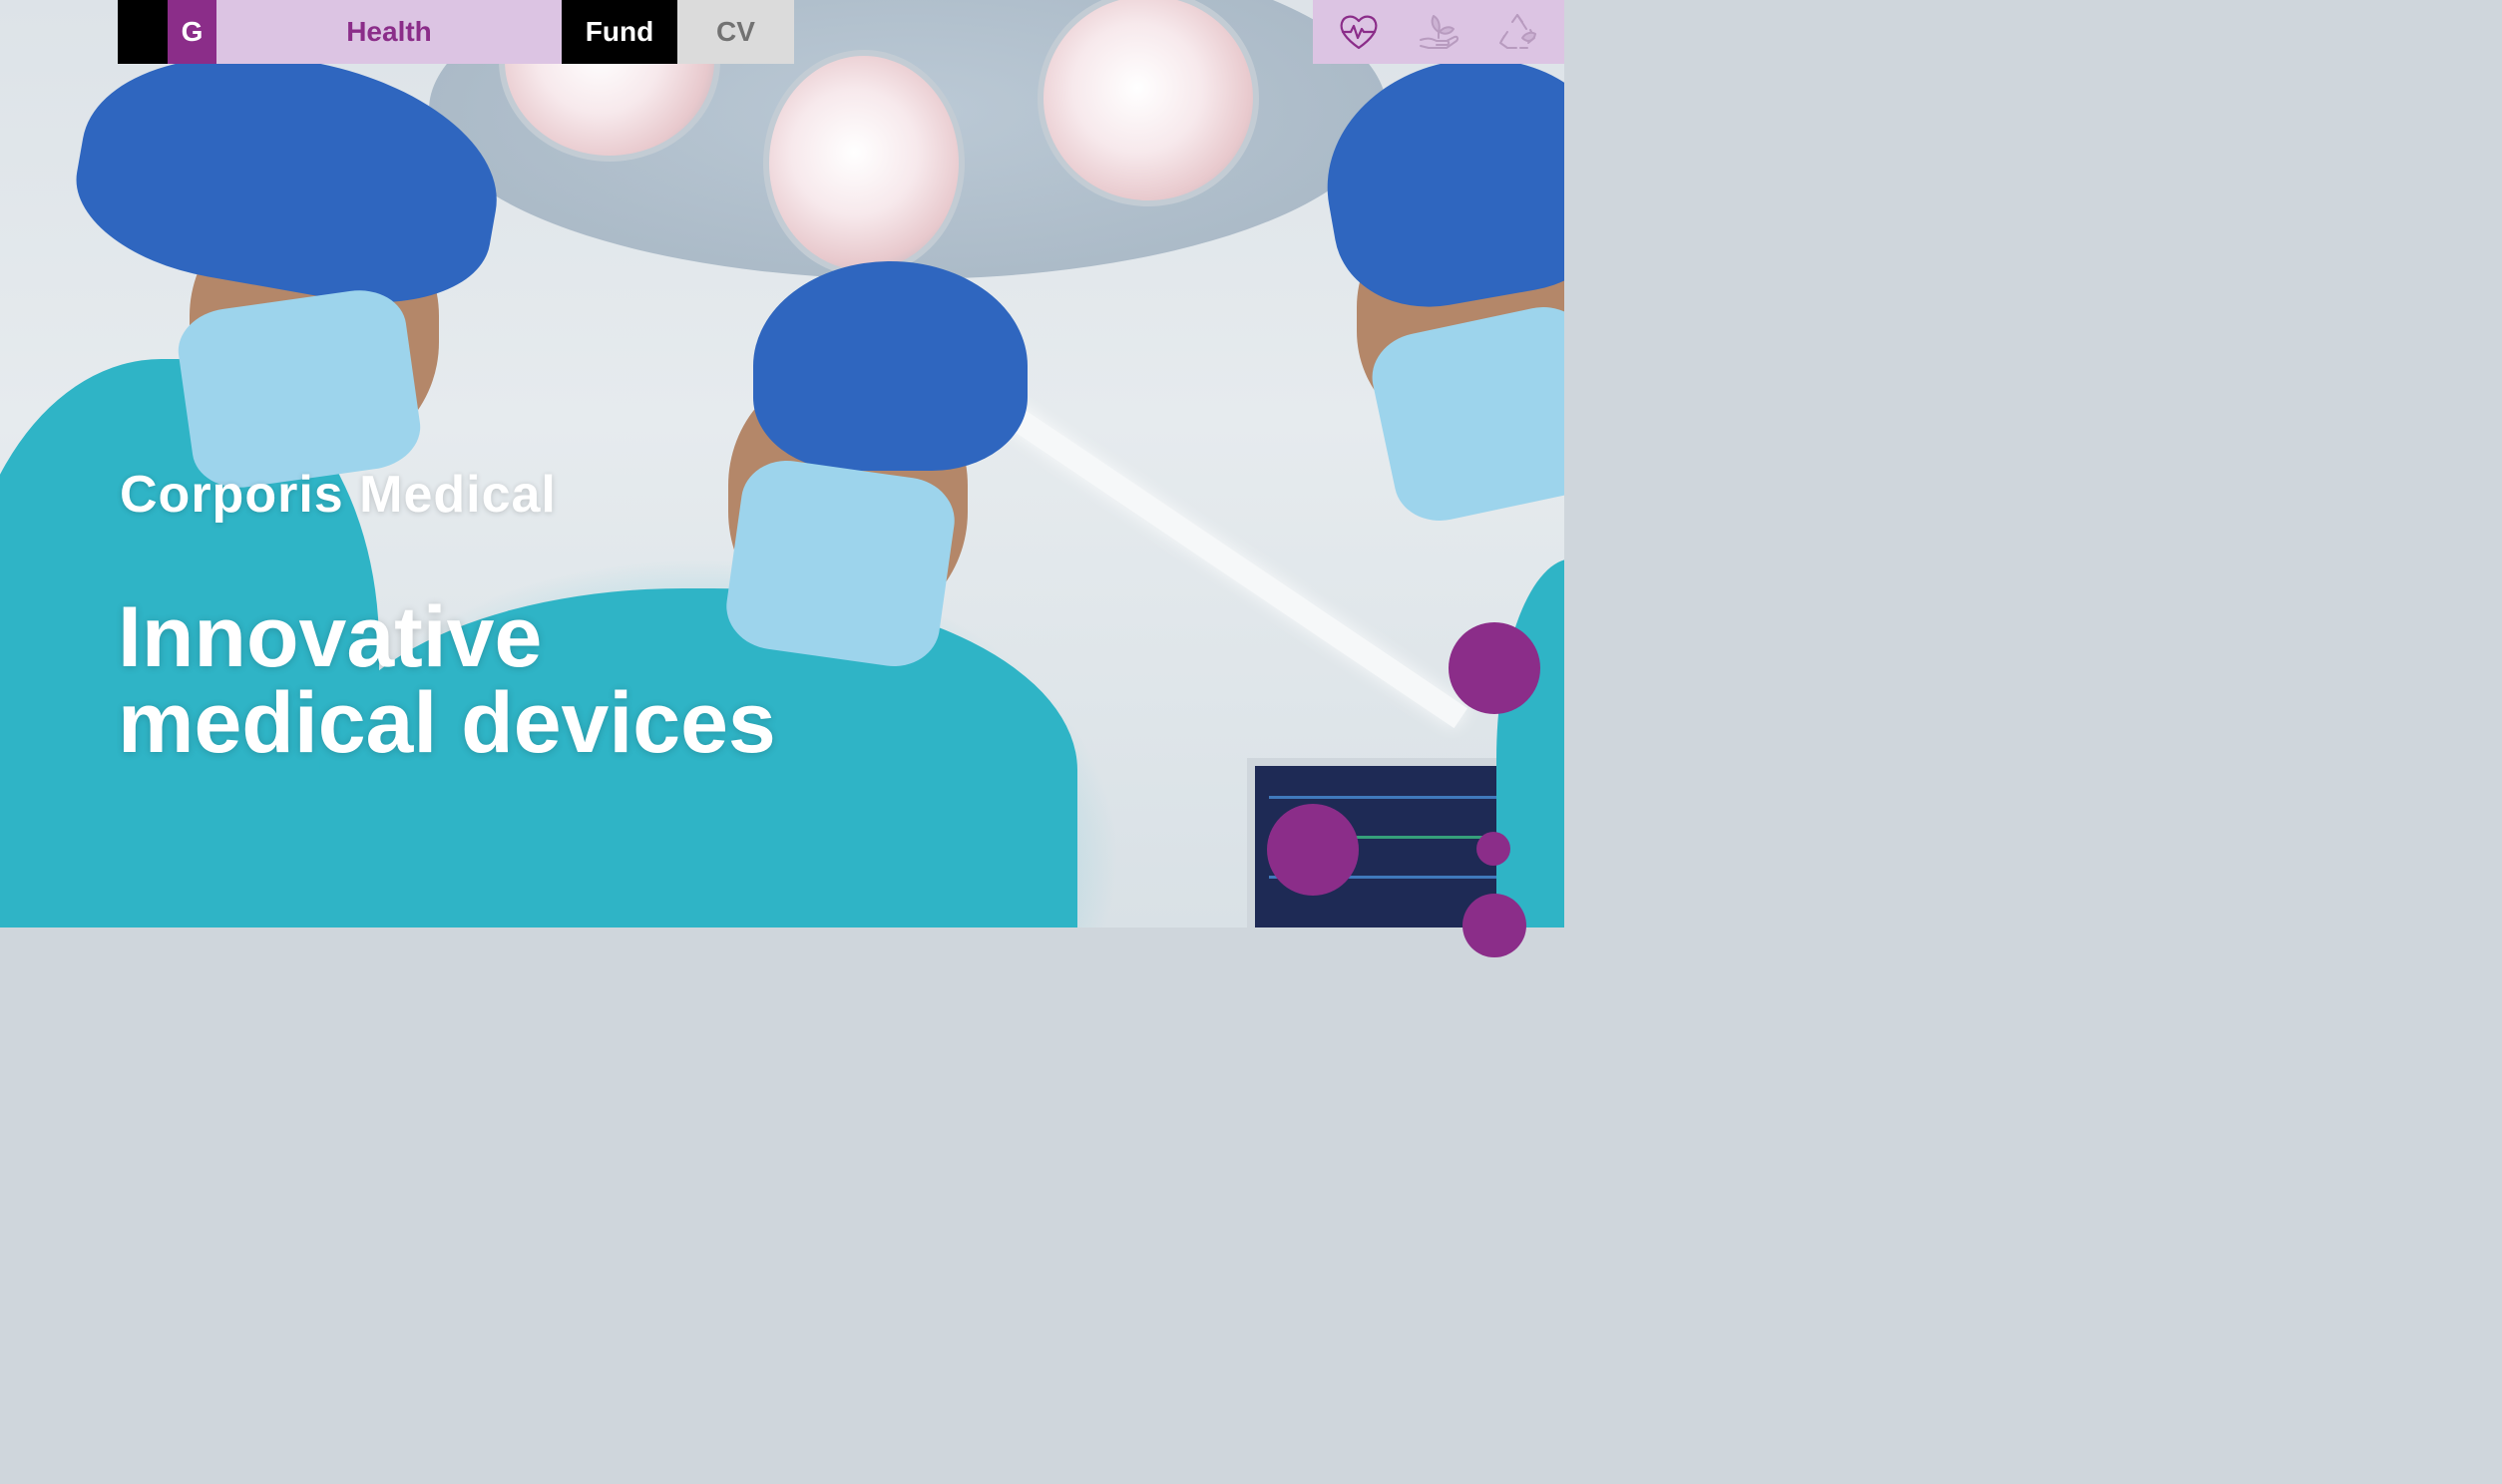  What do you see at coordinates (1518, 32) in the screenshot?
I see `recycle-leaf-icon` at bounding box center [1518, 32].